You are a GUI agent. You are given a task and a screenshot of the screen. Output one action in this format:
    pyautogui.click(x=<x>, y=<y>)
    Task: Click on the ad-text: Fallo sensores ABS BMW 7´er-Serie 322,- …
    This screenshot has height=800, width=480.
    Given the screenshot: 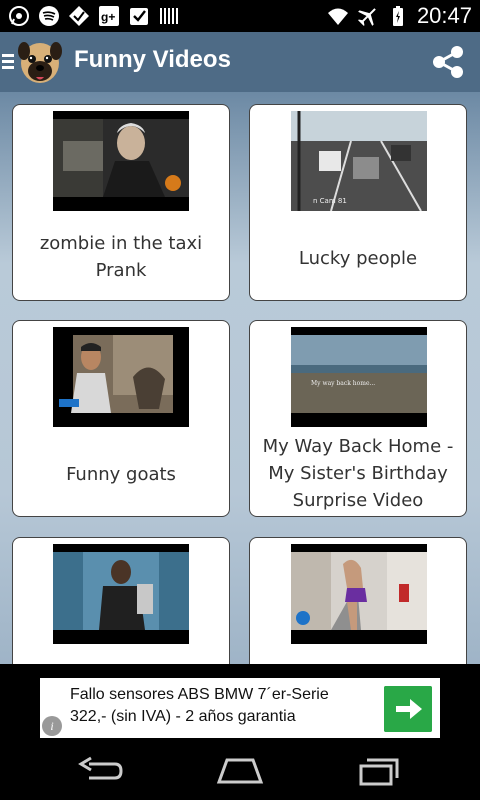 What is the action you would take?
    pyautogui.click(x=199, y=706)
    